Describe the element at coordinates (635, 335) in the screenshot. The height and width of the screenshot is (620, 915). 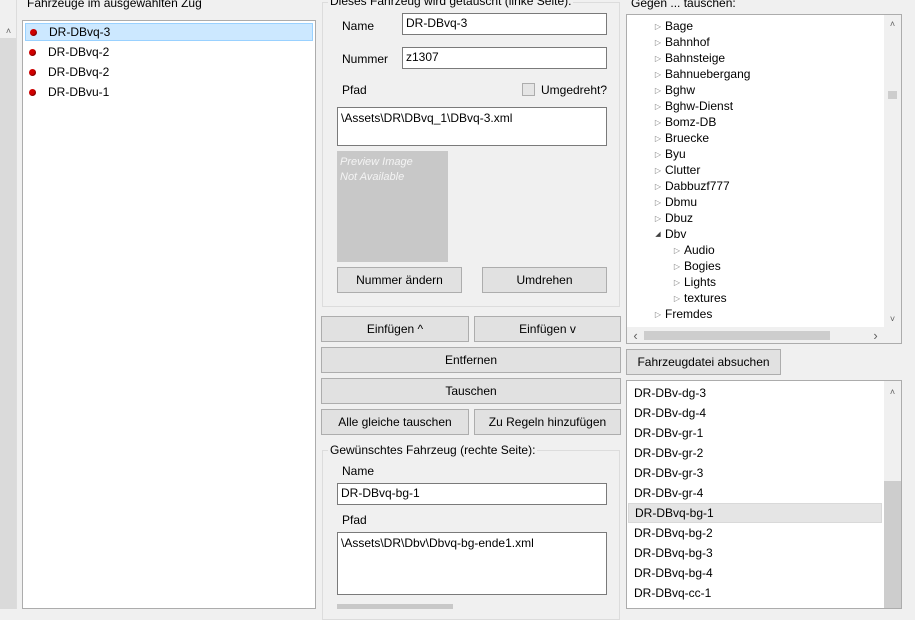
I see `tree-scroll-left-icon: ‹` at that location.